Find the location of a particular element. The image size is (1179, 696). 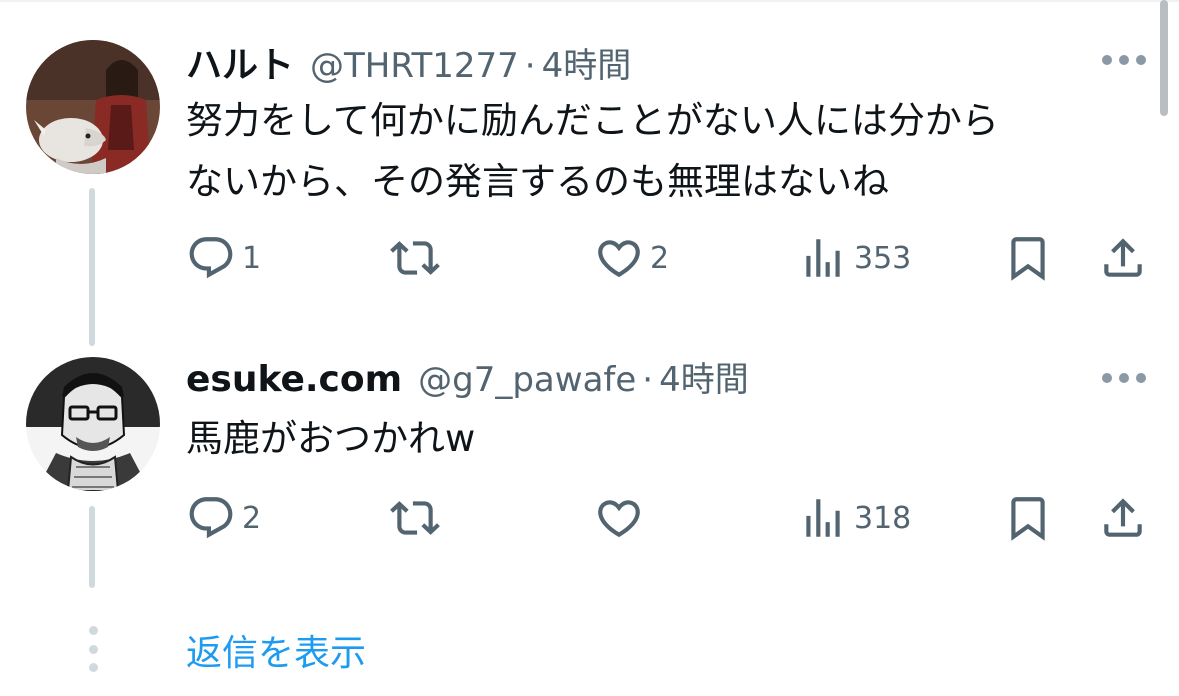

tweet-text: 馬鹿がおつかれw is located at coordinates (331, 438).